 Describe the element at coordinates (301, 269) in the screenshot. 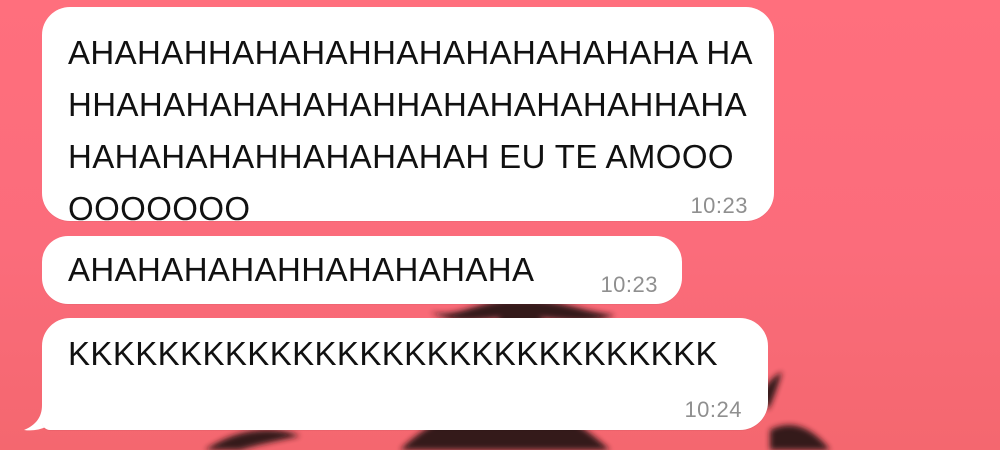

I see `message-text: AHAHAHAHAHHAHAHAHAHA` at that location.